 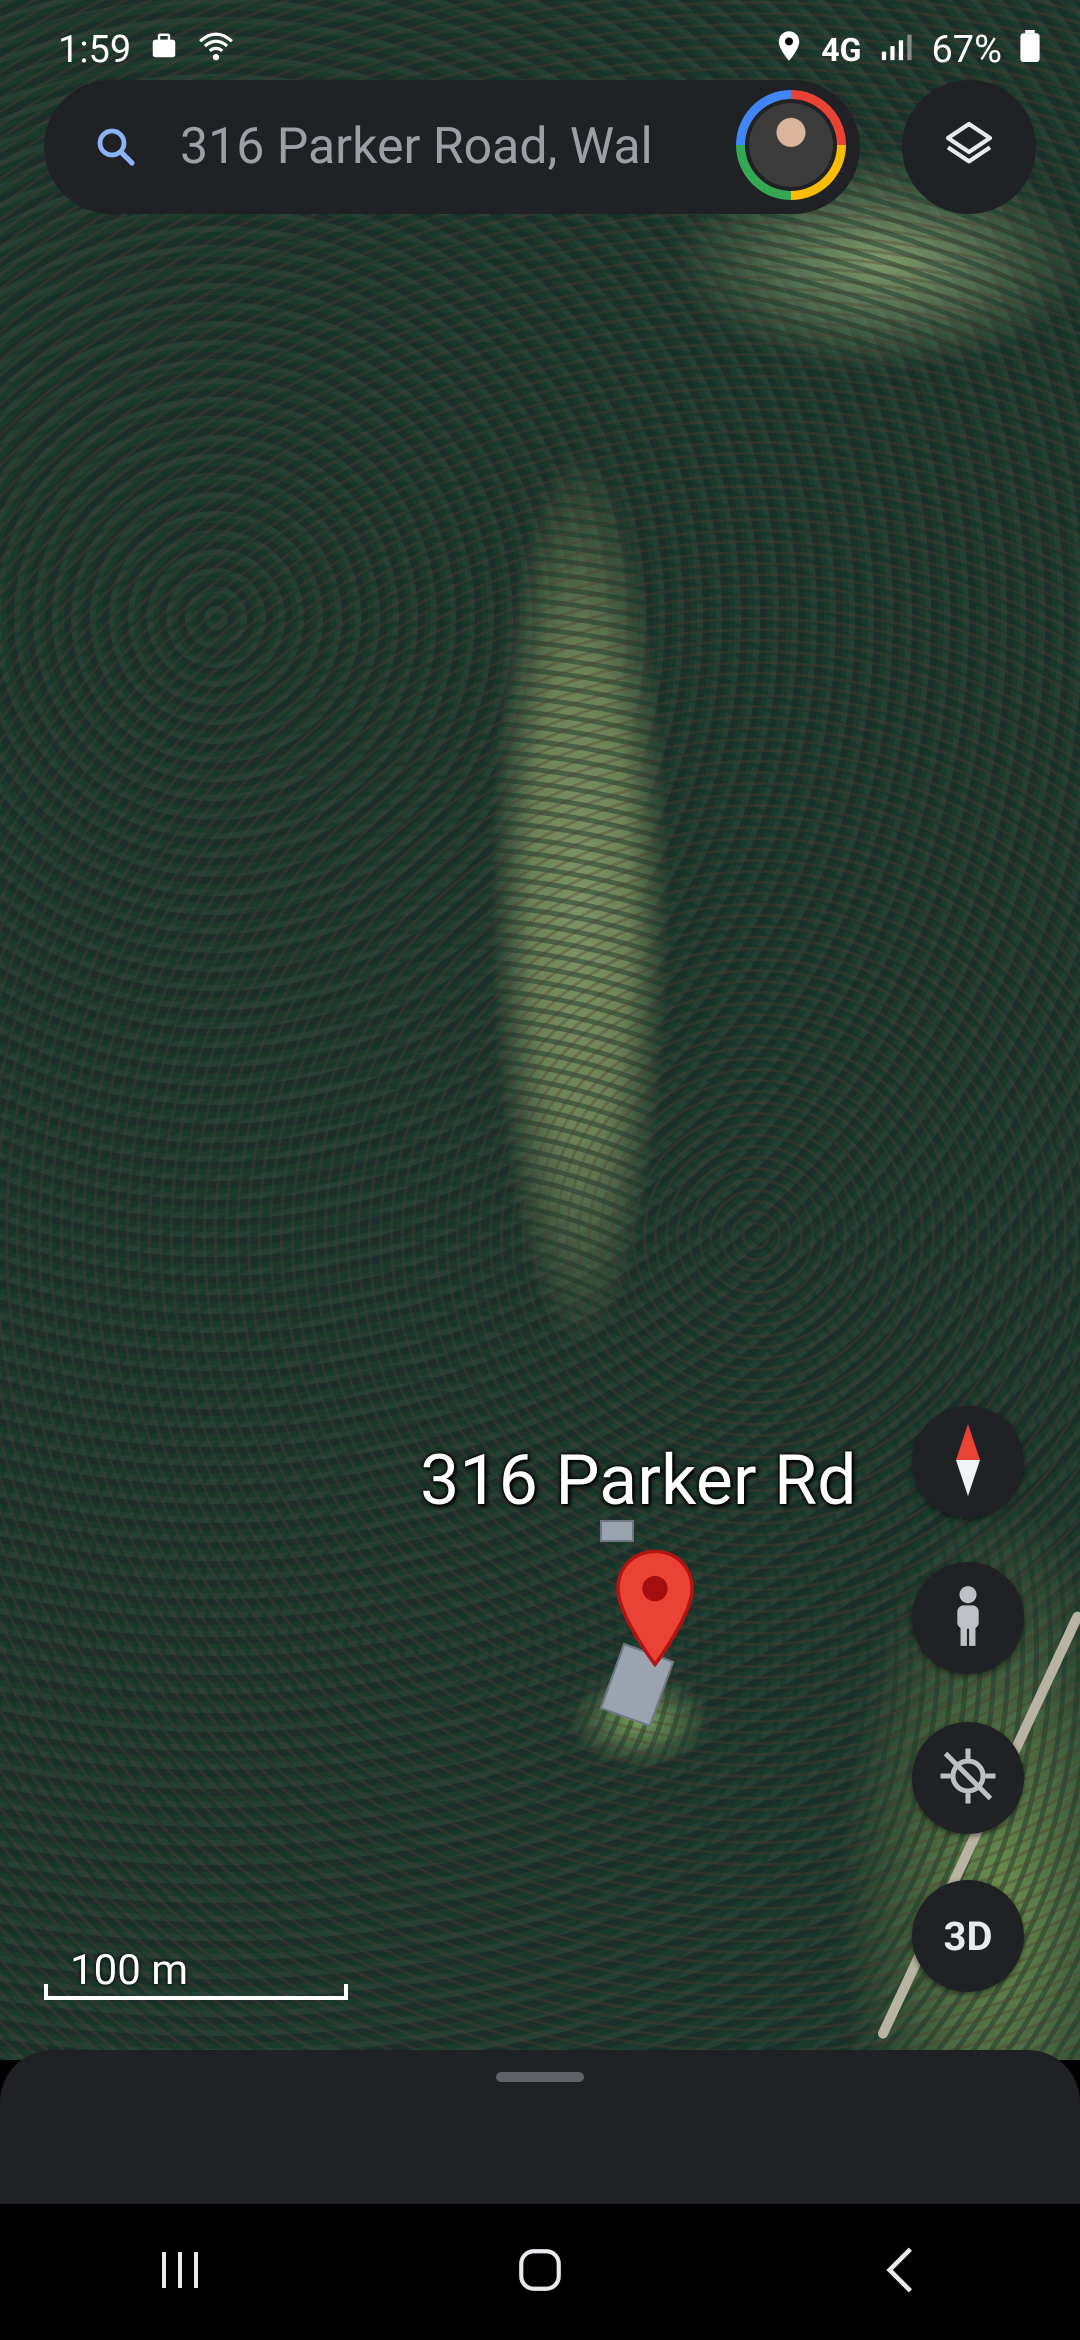 I want to click on my-location-button, so click(x=968, y=1778).